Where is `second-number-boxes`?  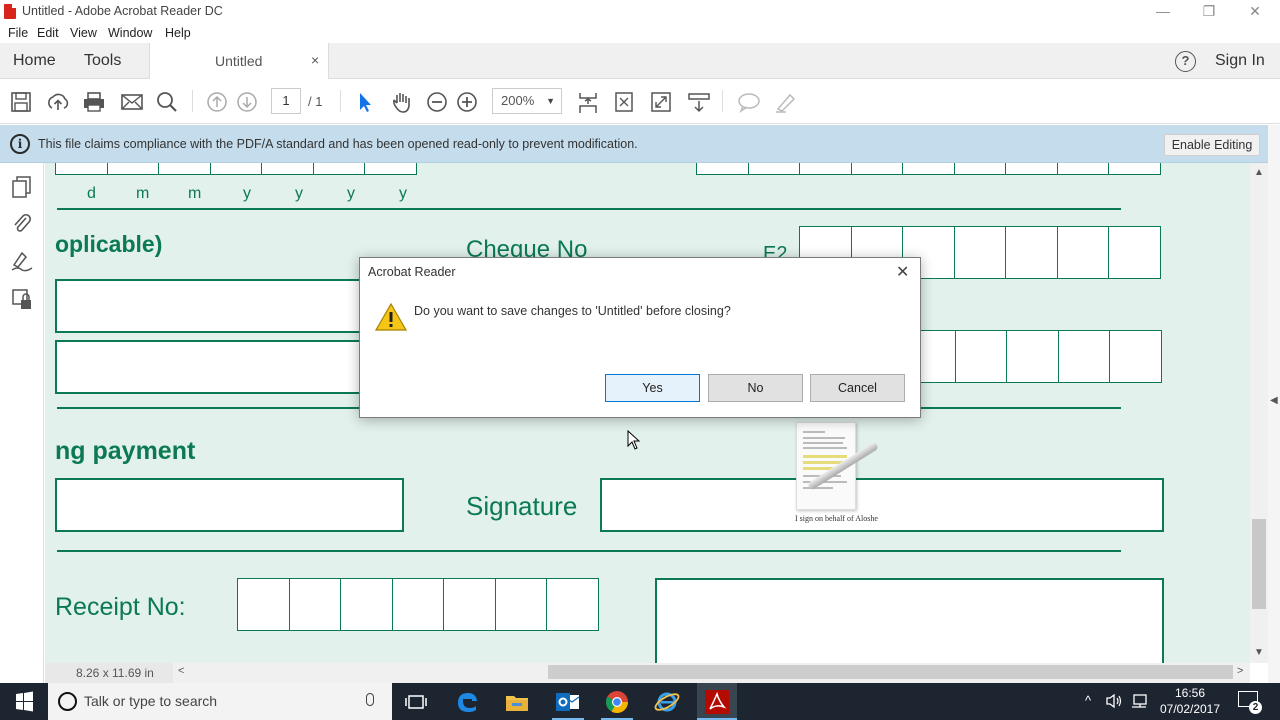
second-number-boxes is located at coordinates (1032, 356).